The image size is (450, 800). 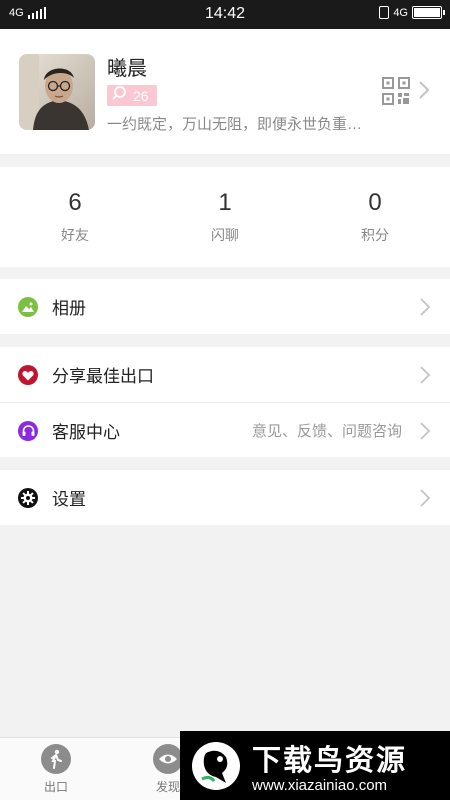 What do you see at coordinates (103, 376) in the screenshot?
I see `menu-label: 分享最佳出口` at bounding box center [103, 376].